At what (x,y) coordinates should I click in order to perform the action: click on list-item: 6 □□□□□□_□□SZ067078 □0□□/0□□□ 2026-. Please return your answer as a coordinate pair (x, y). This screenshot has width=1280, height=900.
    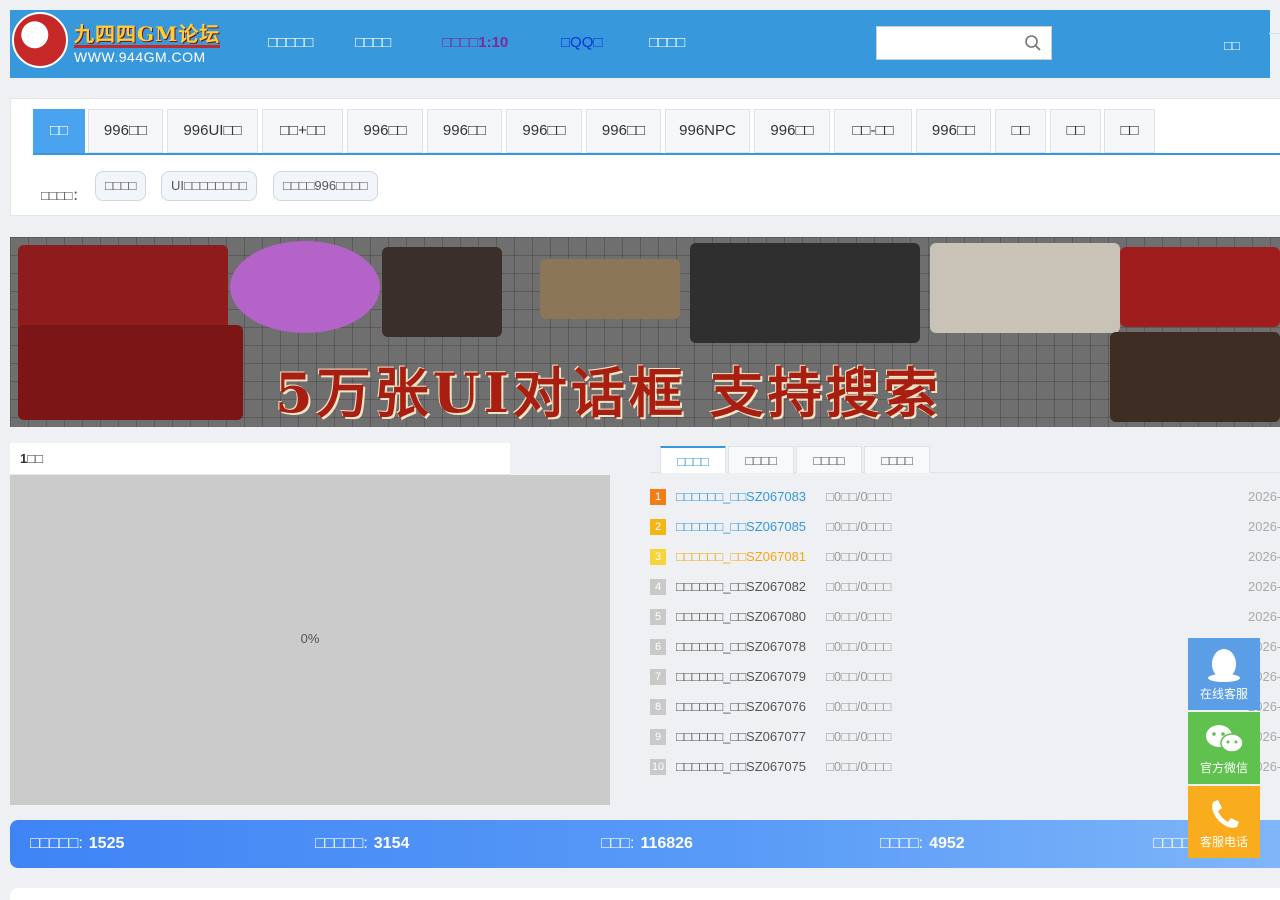
    Looking at the image, I should click on (965, 647).